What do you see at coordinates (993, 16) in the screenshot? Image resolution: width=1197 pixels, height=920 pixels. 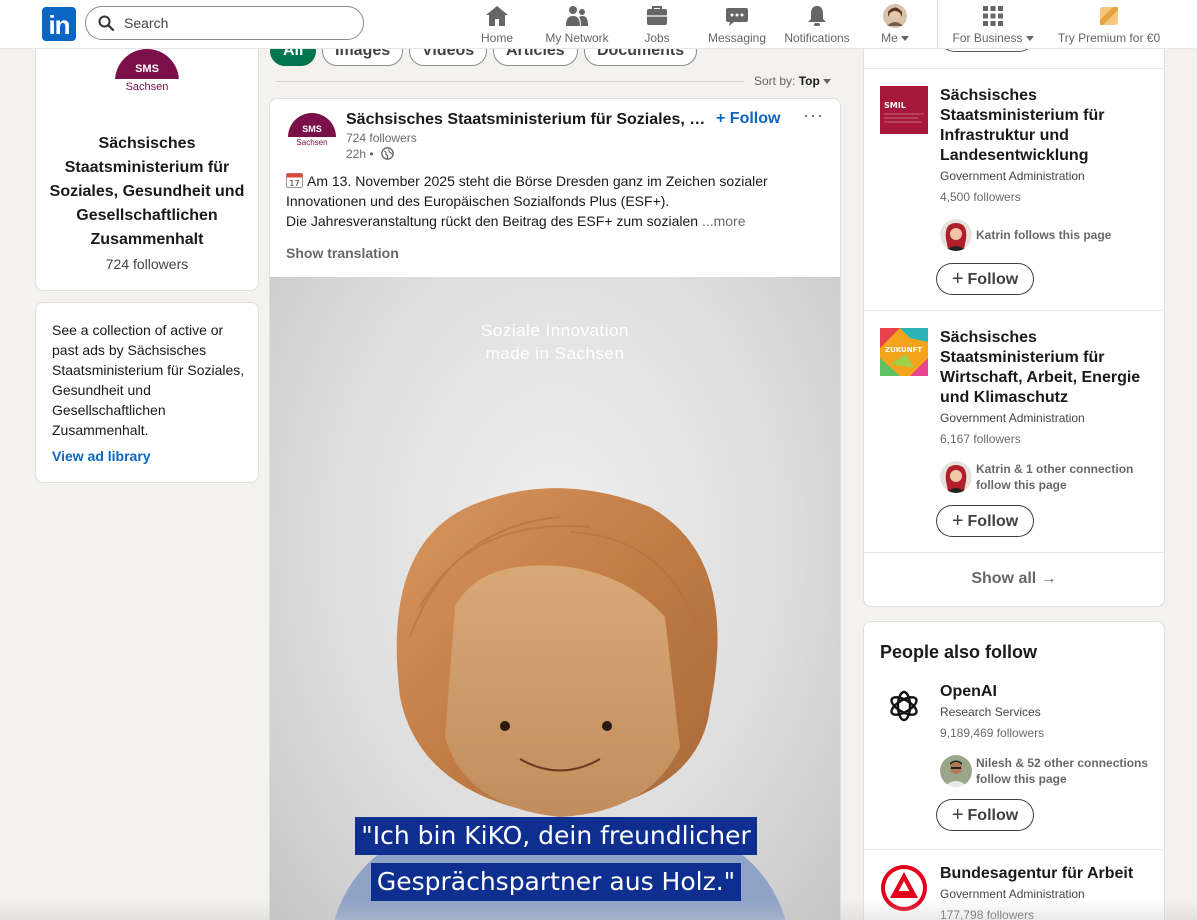 I see `grid-icon` at bounding box center [993, 16].